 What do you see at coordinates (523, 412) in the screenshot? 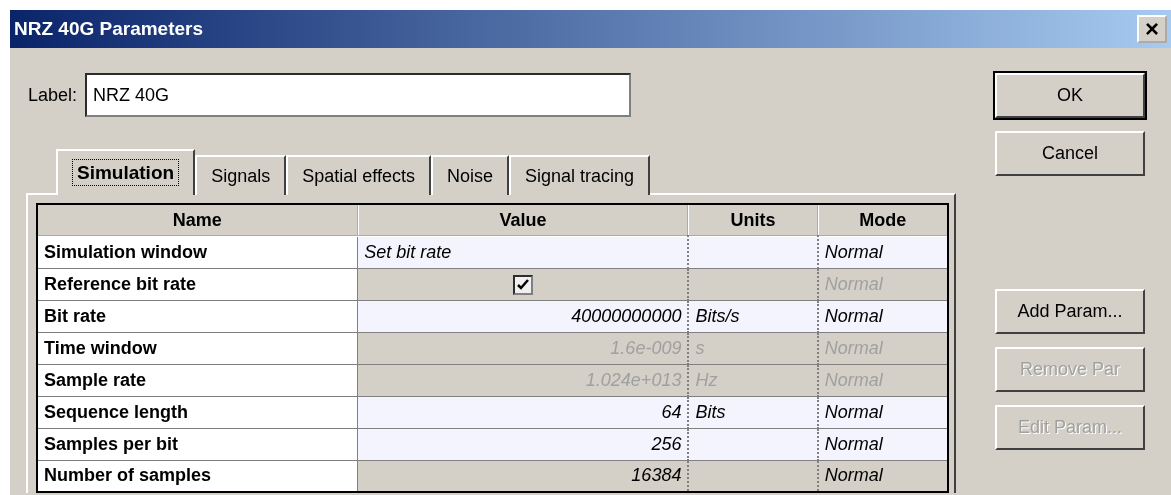
I see `table-cell: 64` at bounding box center [523, 412].